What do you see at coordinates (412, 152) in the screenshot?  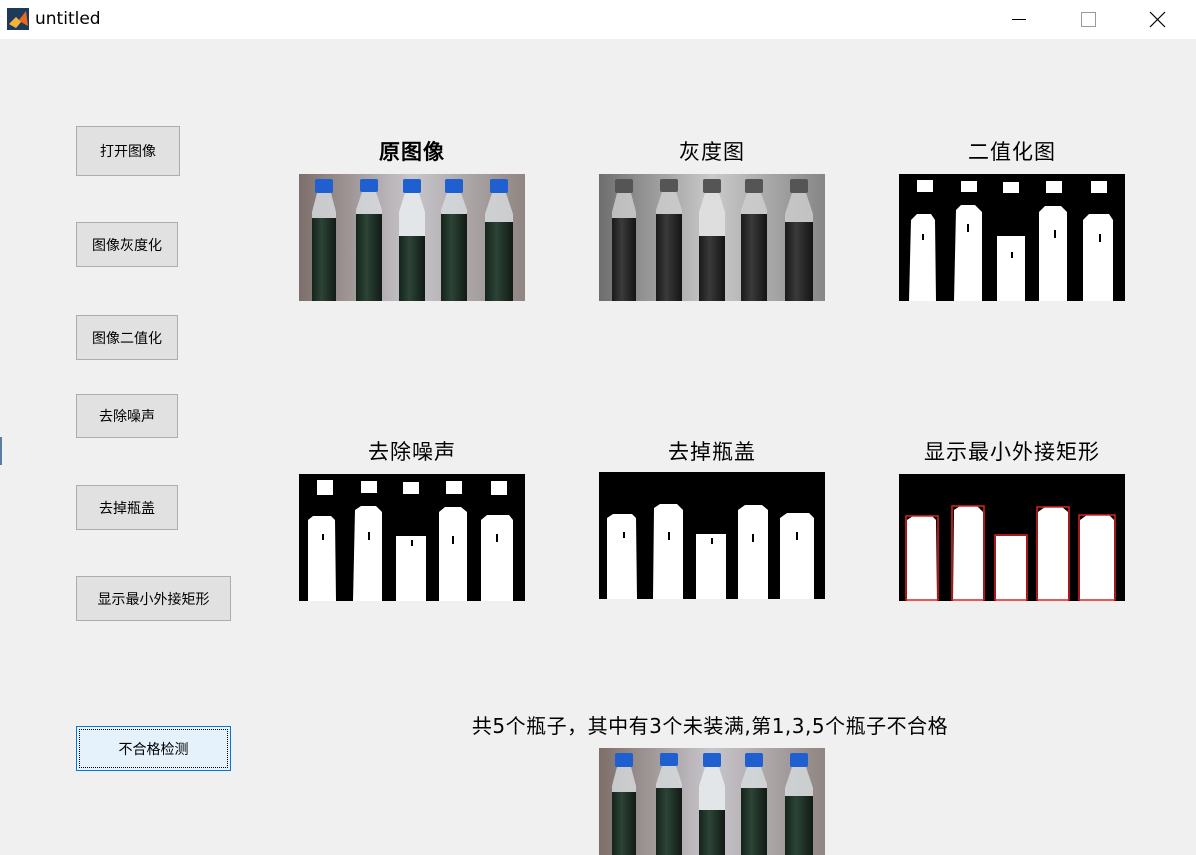 I see `original-image-title: 原图像` at bounding box center [412, 152].